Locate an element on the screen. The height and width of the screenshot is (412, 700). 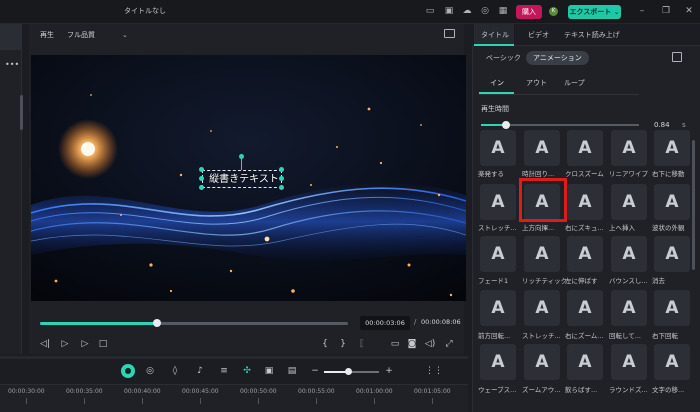
phase-tab-out: アウト is located at coordinates (536, 83).